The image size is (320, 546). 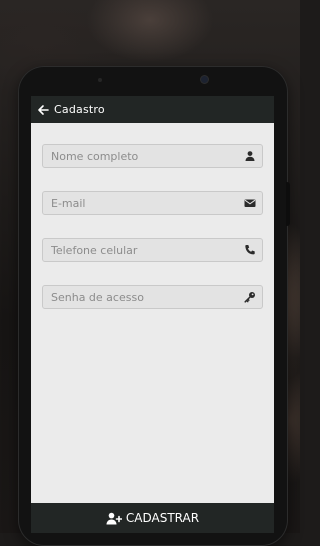 I want to click on key-icon, so click(x=250, y=297).